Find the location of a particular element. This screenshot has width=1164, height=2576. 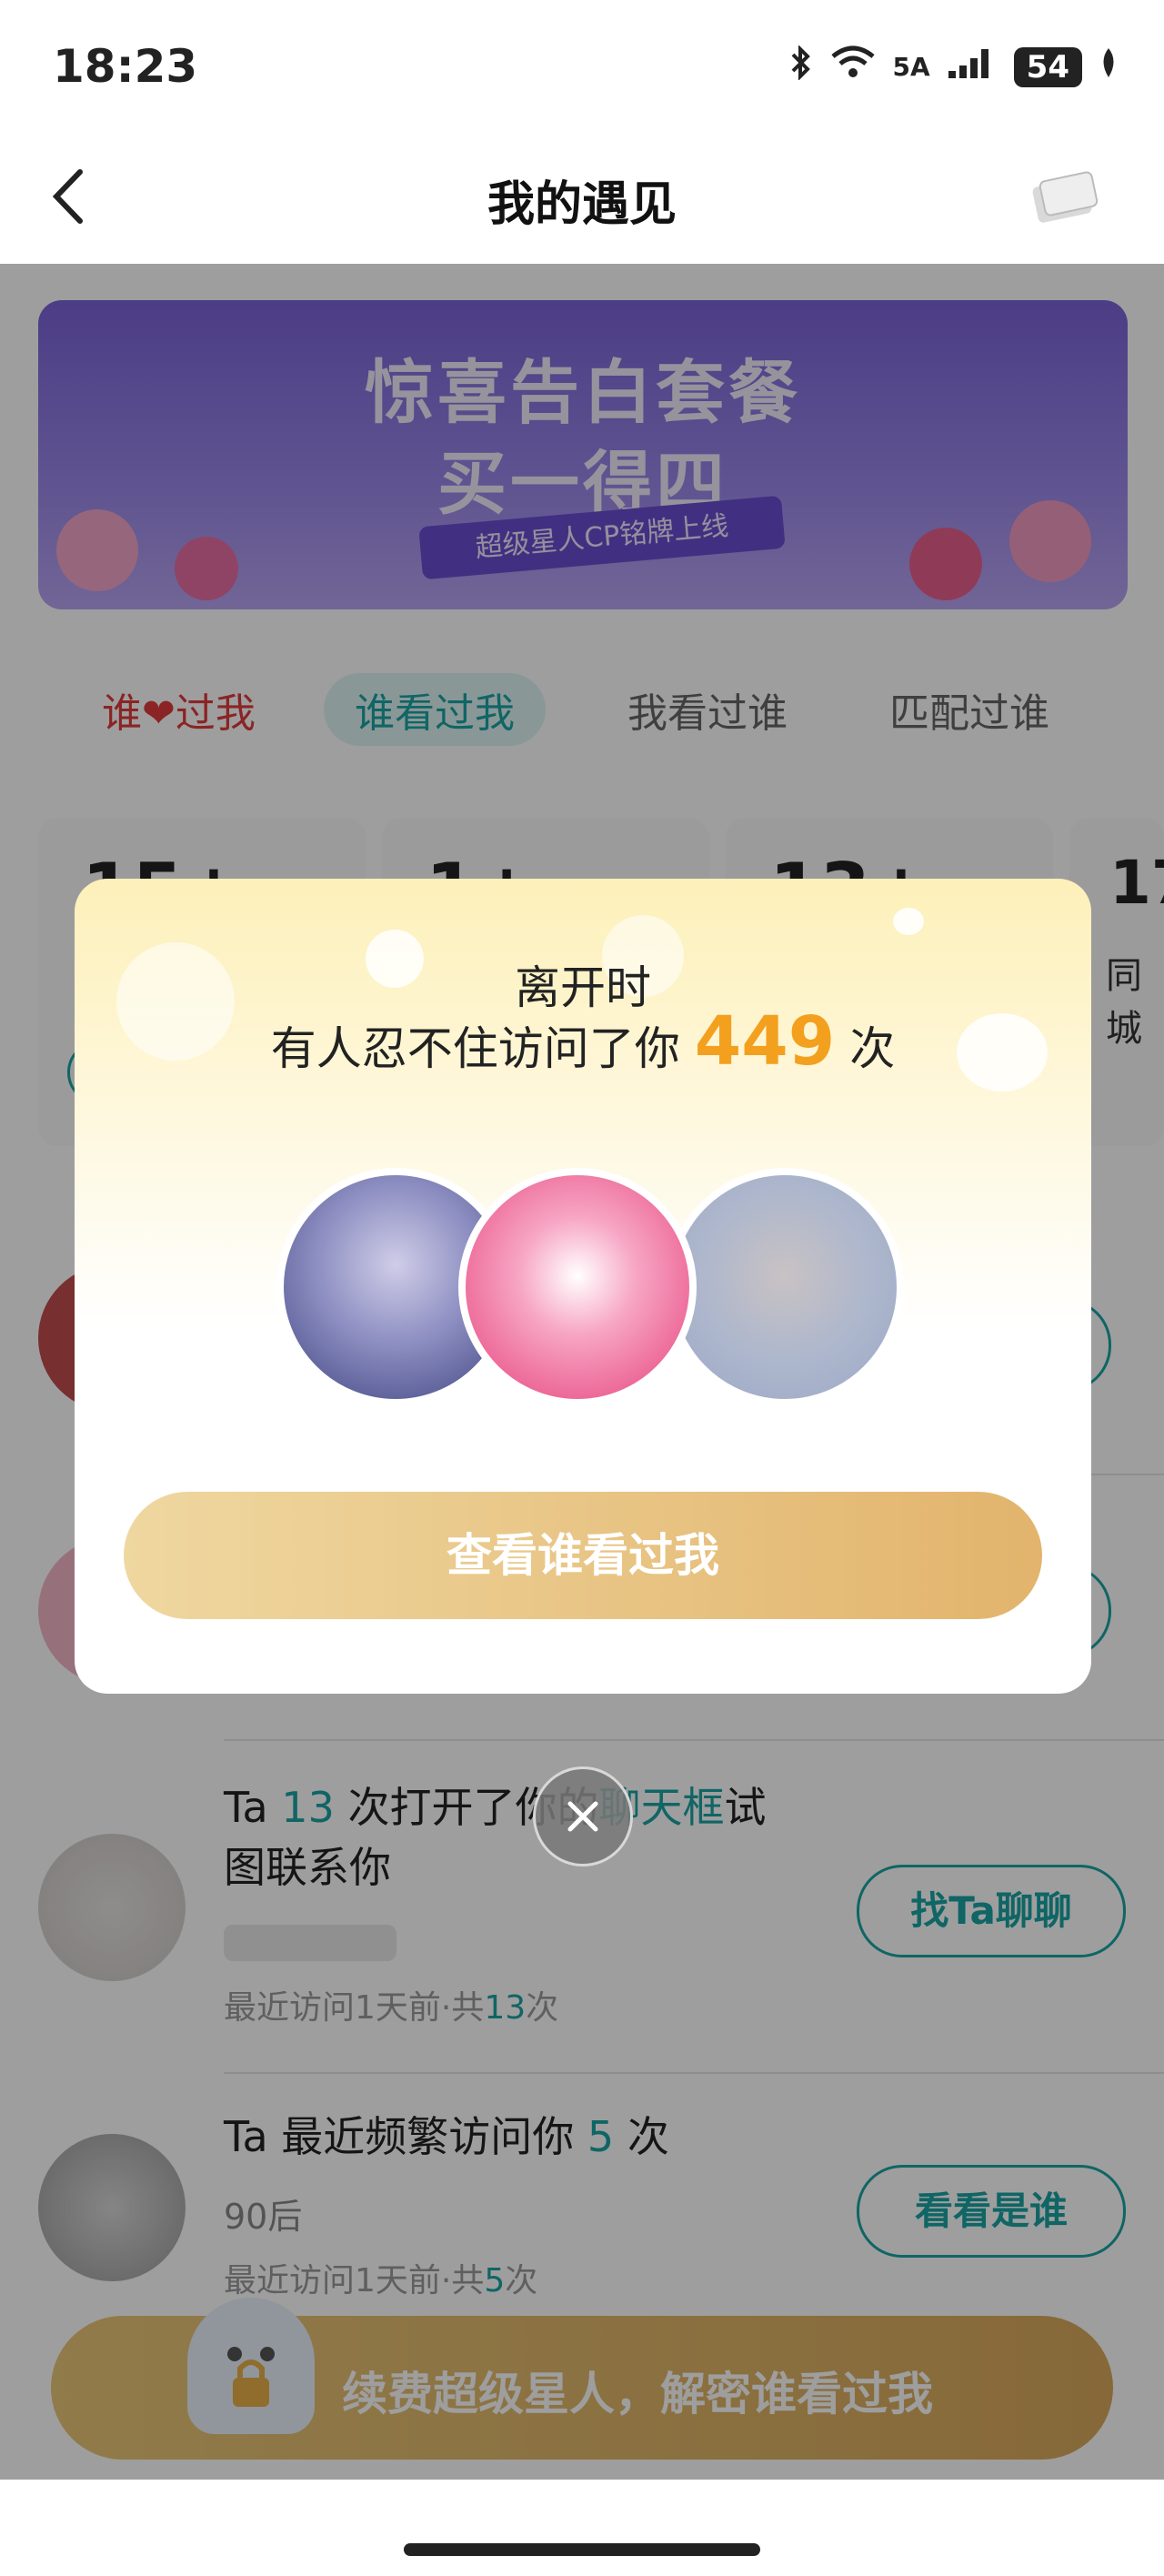

signal-icon is located at coordinates (973, 66).